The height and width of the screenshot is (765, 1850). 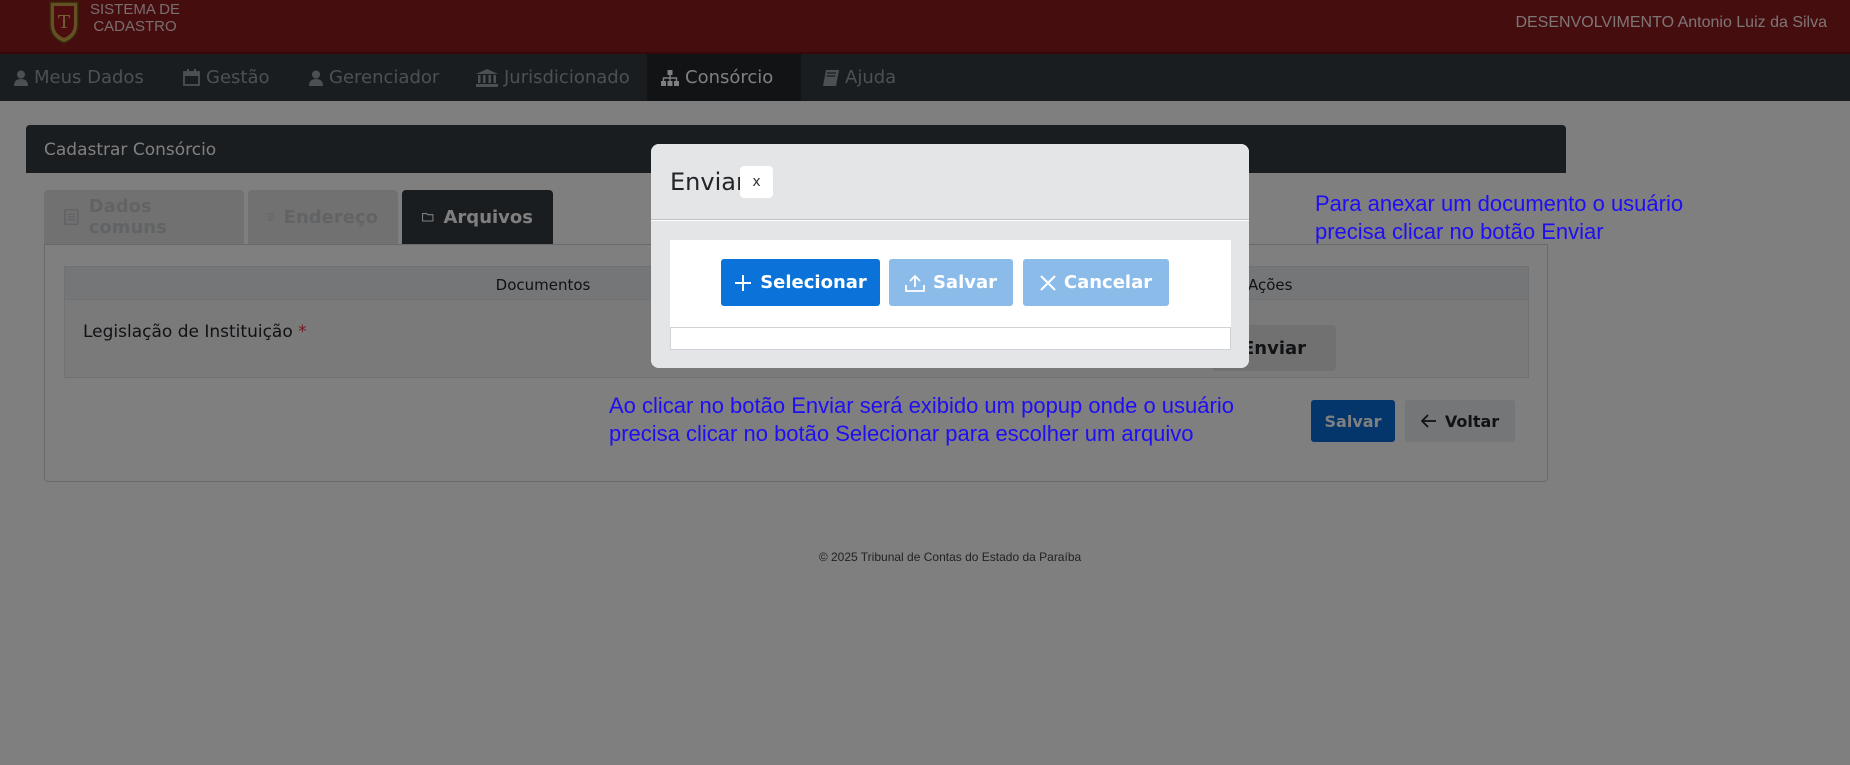 I want to click on modal-header: Enviar x, so click(x=950, y=182).